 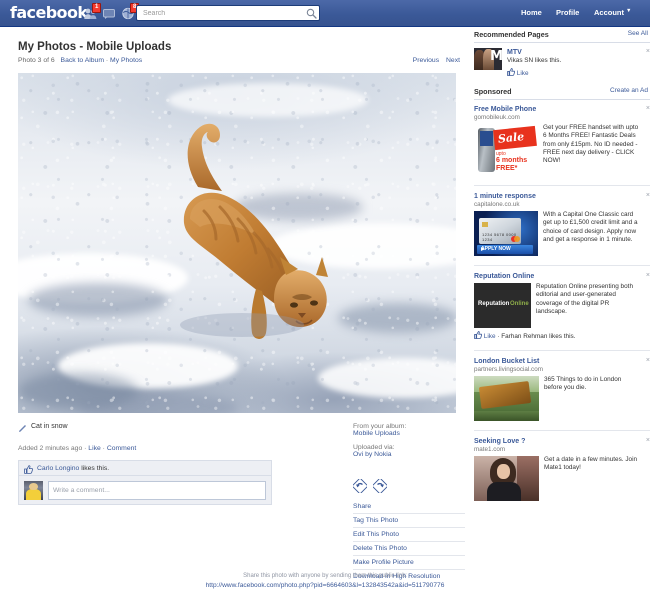 I want to click on reputation-online-thumbnail: Reputation Online, so click(x=502, y=306).